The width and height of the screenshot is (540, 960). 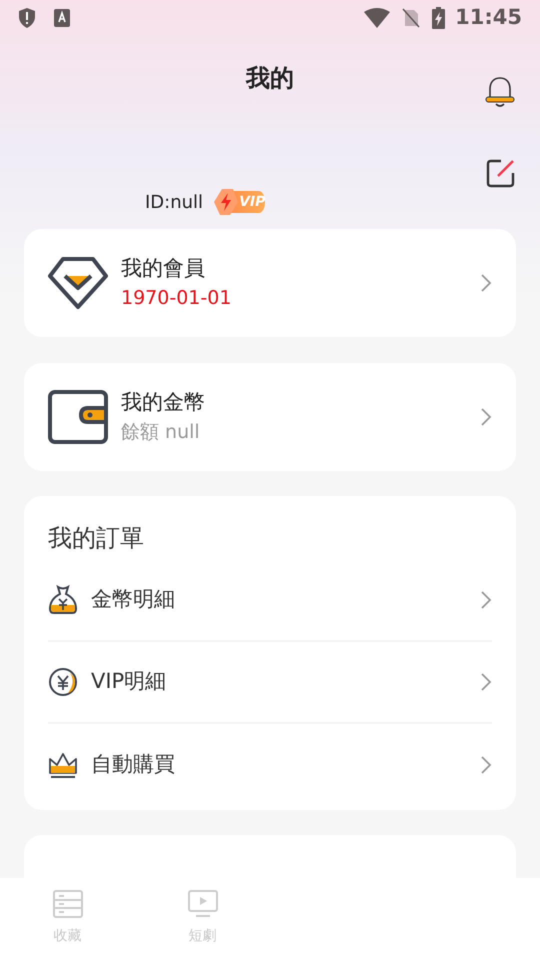 I want to click on page-title: 我的, so click(x=270, y=78).